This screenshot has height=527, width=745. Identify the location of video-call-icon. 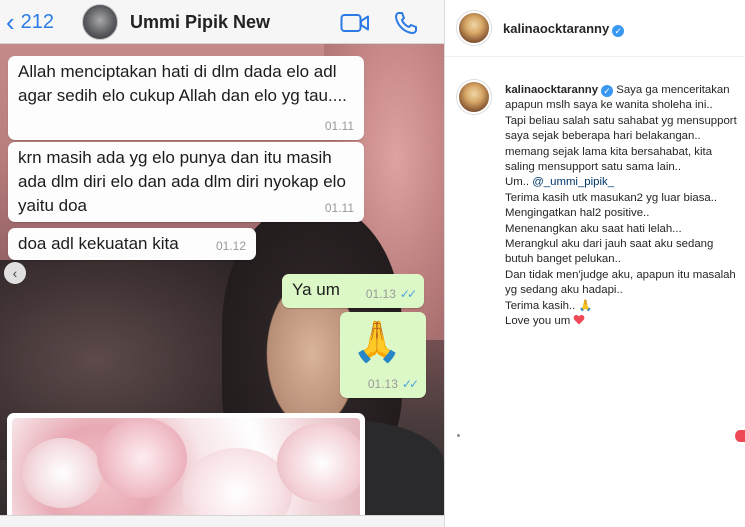
(355, 23).